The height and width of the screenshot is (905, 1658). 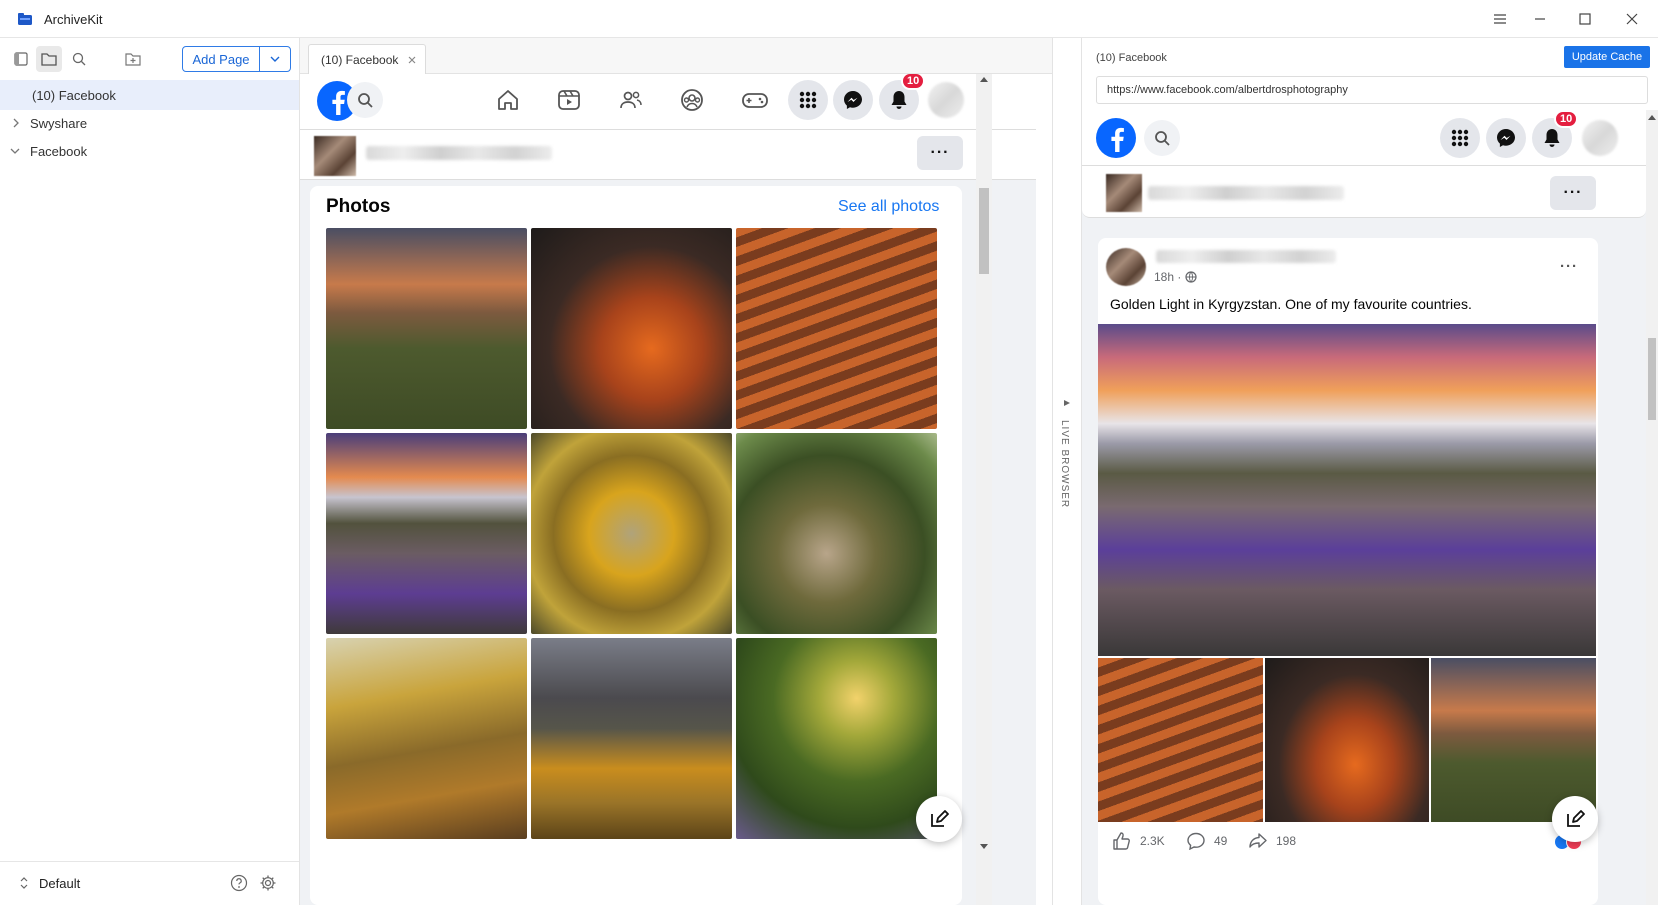 I want to click on tree-item-facebook-folder: Facebook, so click(x=149, y=151).